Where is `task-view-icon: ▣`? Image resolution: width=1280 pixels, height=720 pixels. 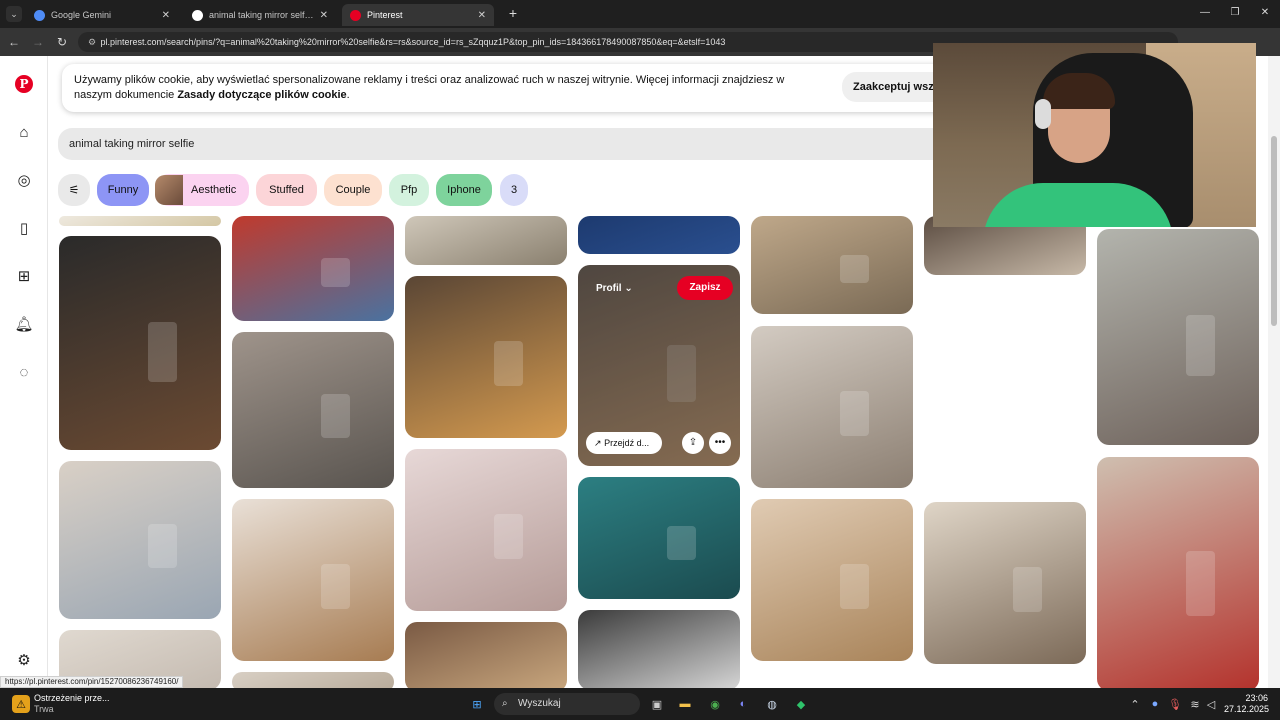
task-view-icon: ▣ is located at coordinates (657, 704).